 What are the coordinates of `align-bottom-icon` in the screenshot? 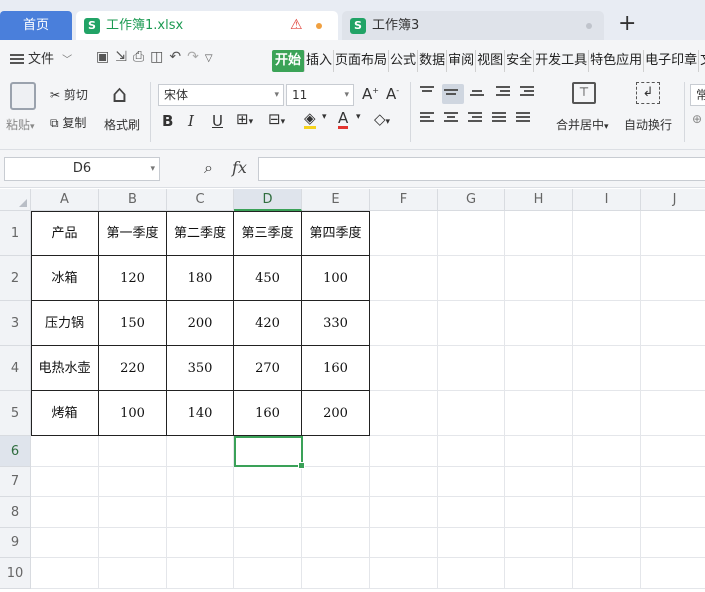 It's located at (479, 97).